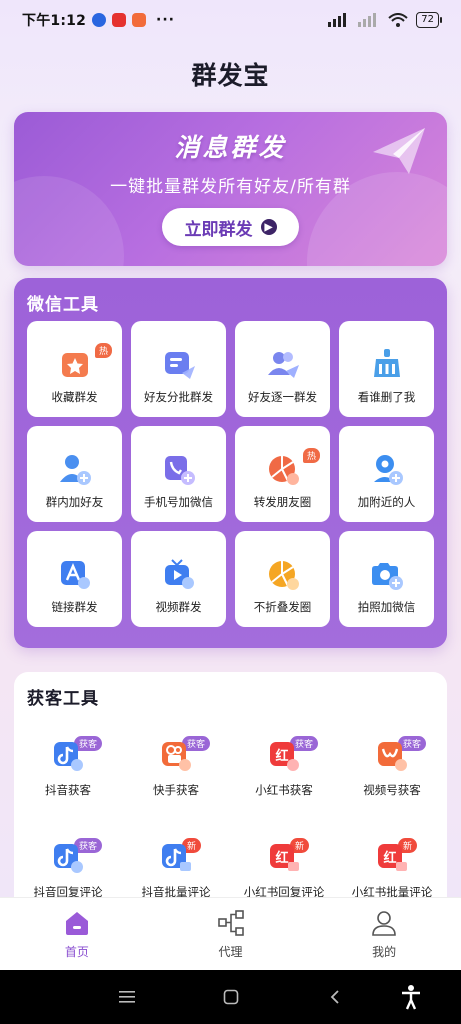 Image resolution: width=461 pixels, height=1024 pixels. I want to click on tool-add-nearby: 加附近的人, so click(386, 474).